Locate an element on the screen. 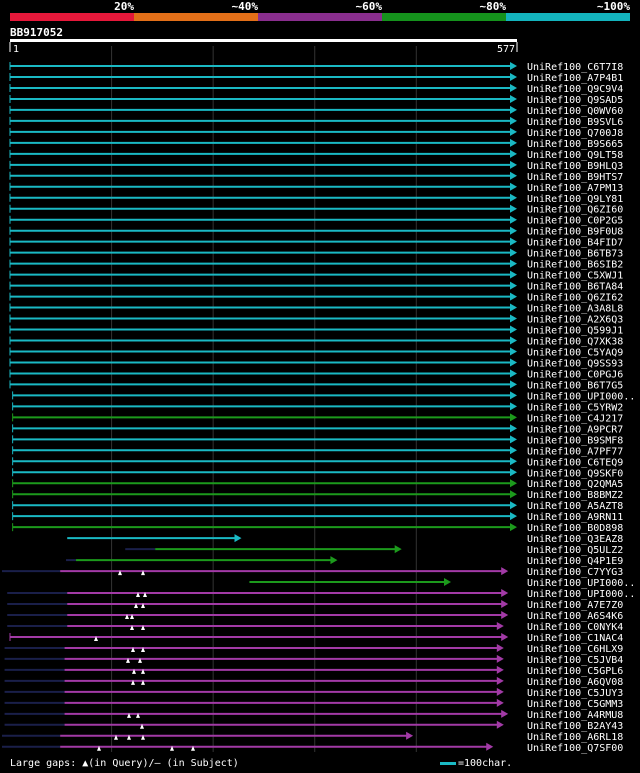  hit-label: UniRef100_B9S665 is located at coordinates (575, 144).